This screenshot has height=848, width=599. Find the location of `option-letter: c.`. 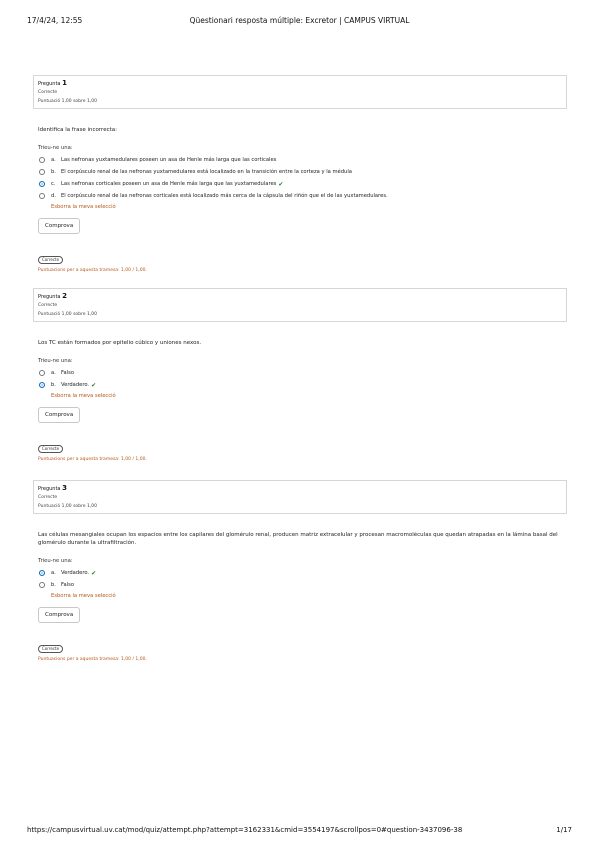

option-letter: c. is located at coordinates (53, 184).